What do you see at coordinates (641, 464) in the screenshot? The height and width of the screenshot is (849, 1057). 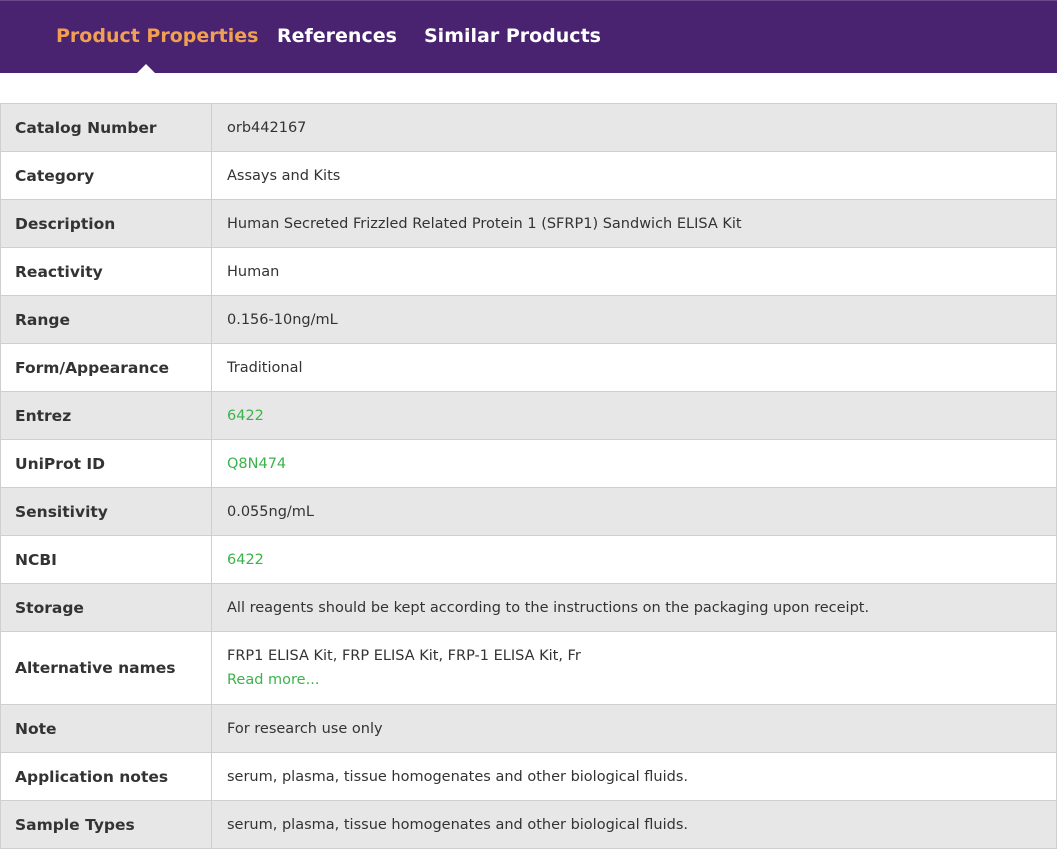 I see `uniprot-link: Q8N474` at bounding box center [641, 464].